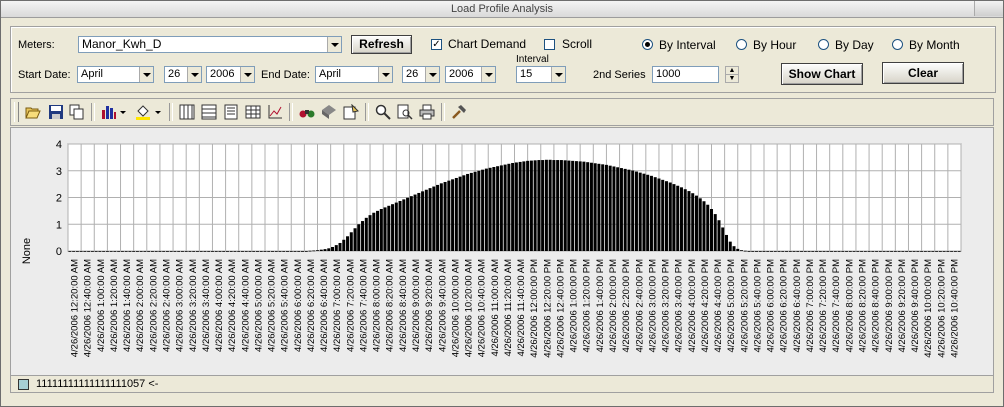  I want to click on interval-label: Interval, so click(532, 59).